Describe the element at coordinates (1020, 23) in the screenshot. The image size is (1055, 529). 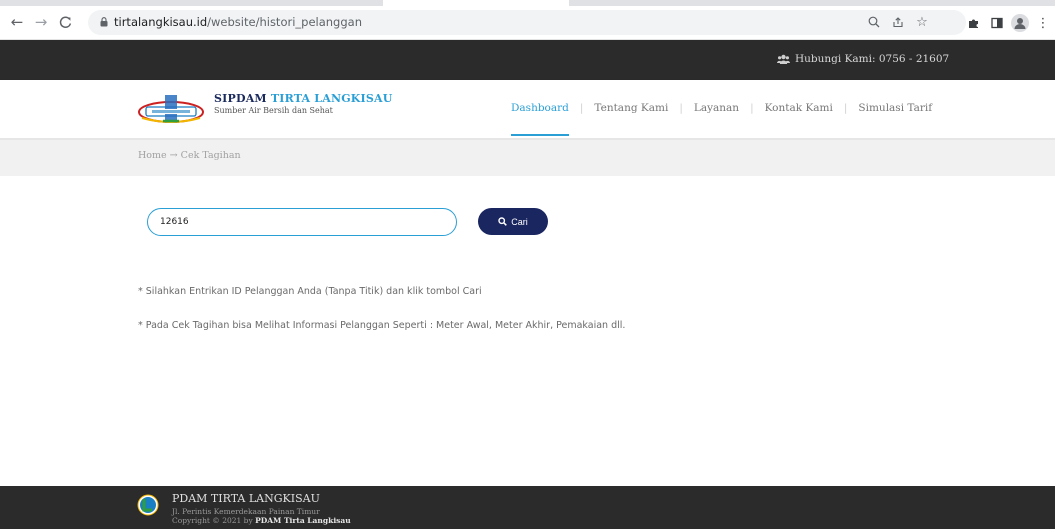
I see `profile-avatar-icon` at that location.